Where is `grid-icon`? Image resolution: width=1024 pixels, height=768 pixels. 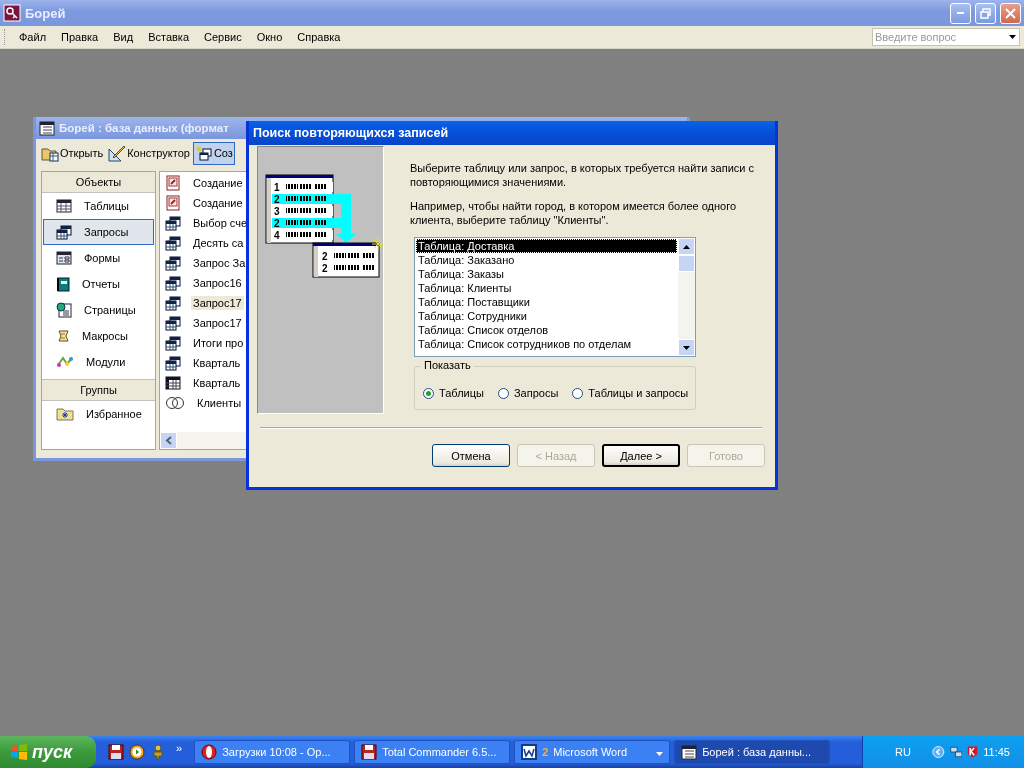
grid-icon is located at coordinates (173, 383).